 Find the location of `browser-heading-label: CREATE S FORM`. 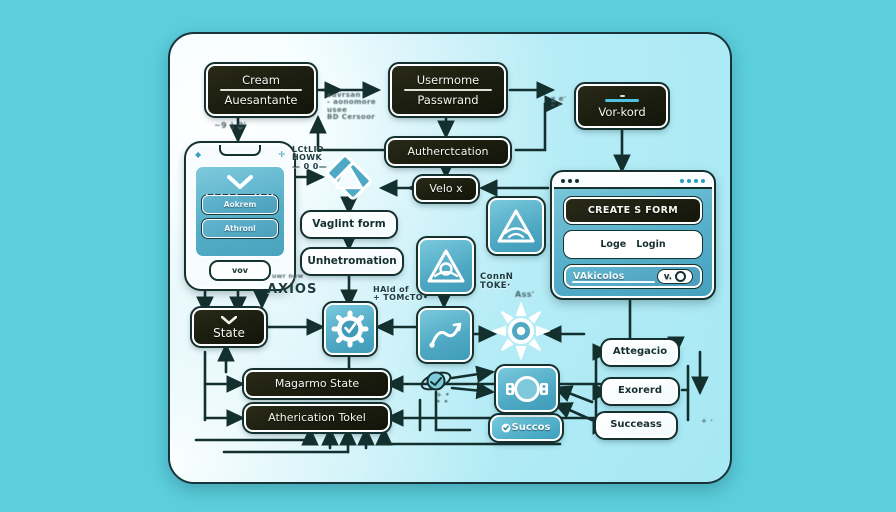

browser-heading-label: CREATE S FORM is located at coordinates (633, 210).